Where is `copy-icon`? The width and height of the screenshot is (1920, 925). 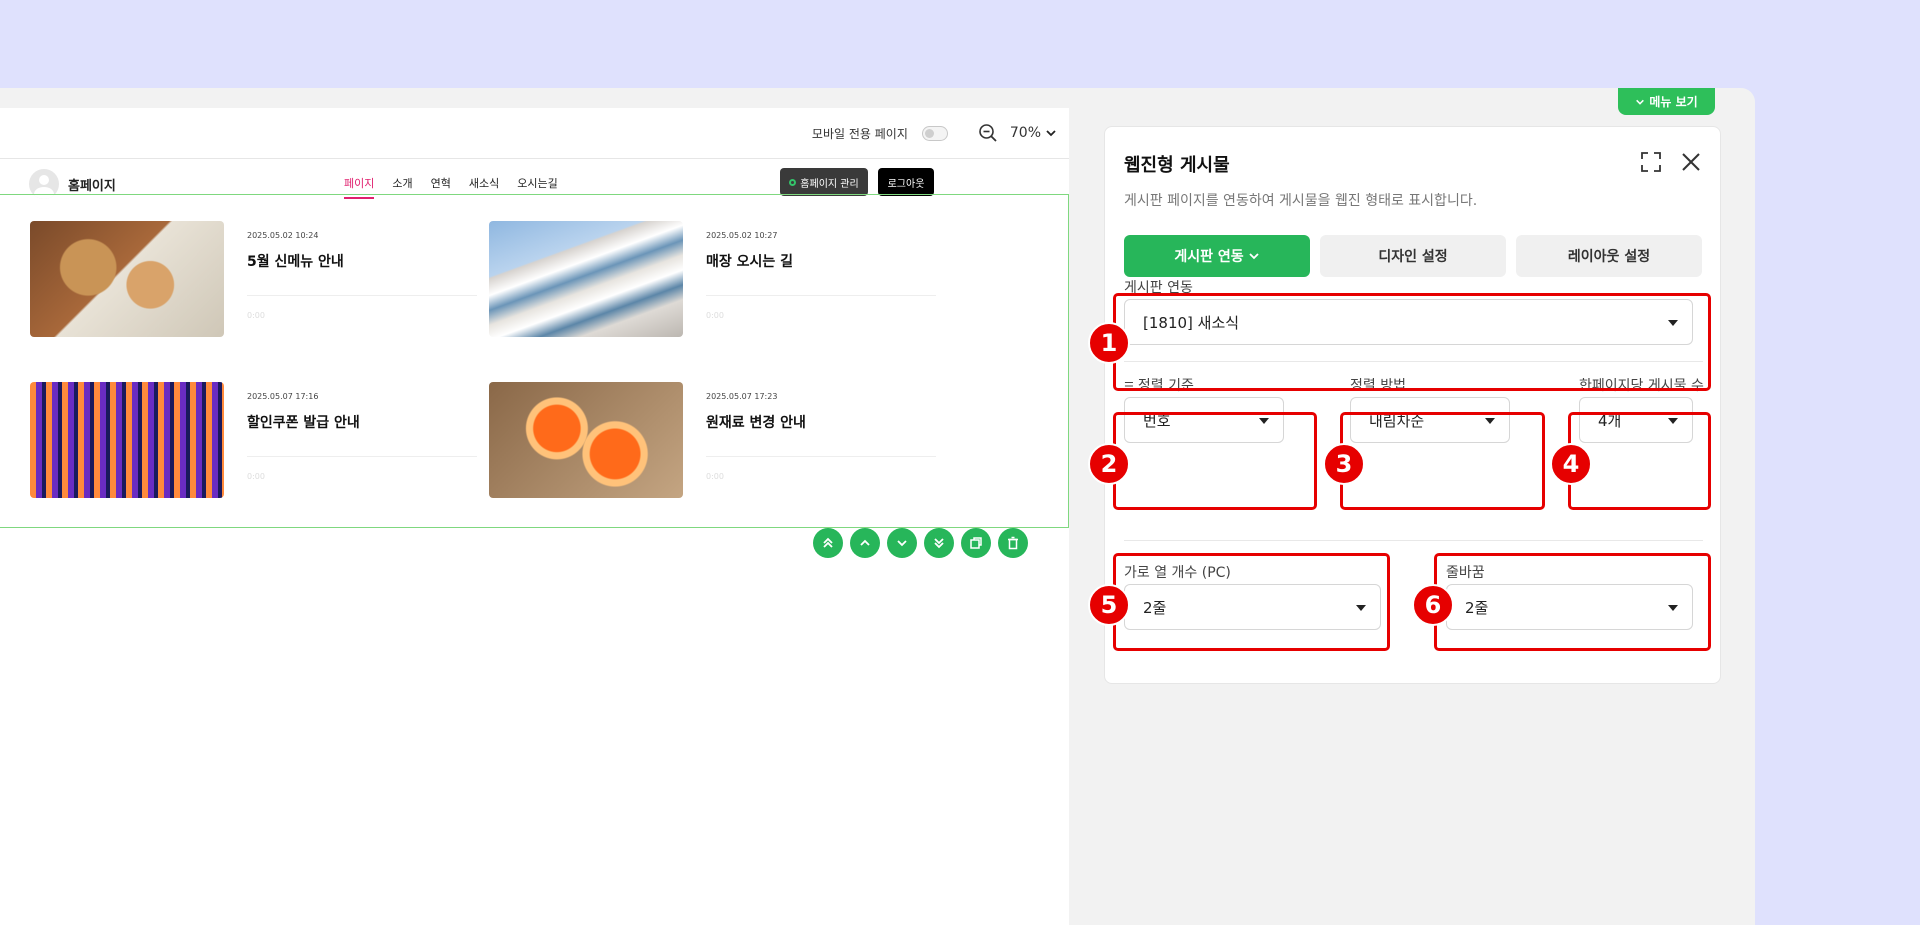
copy-icon is located at coordinates (976, 543).